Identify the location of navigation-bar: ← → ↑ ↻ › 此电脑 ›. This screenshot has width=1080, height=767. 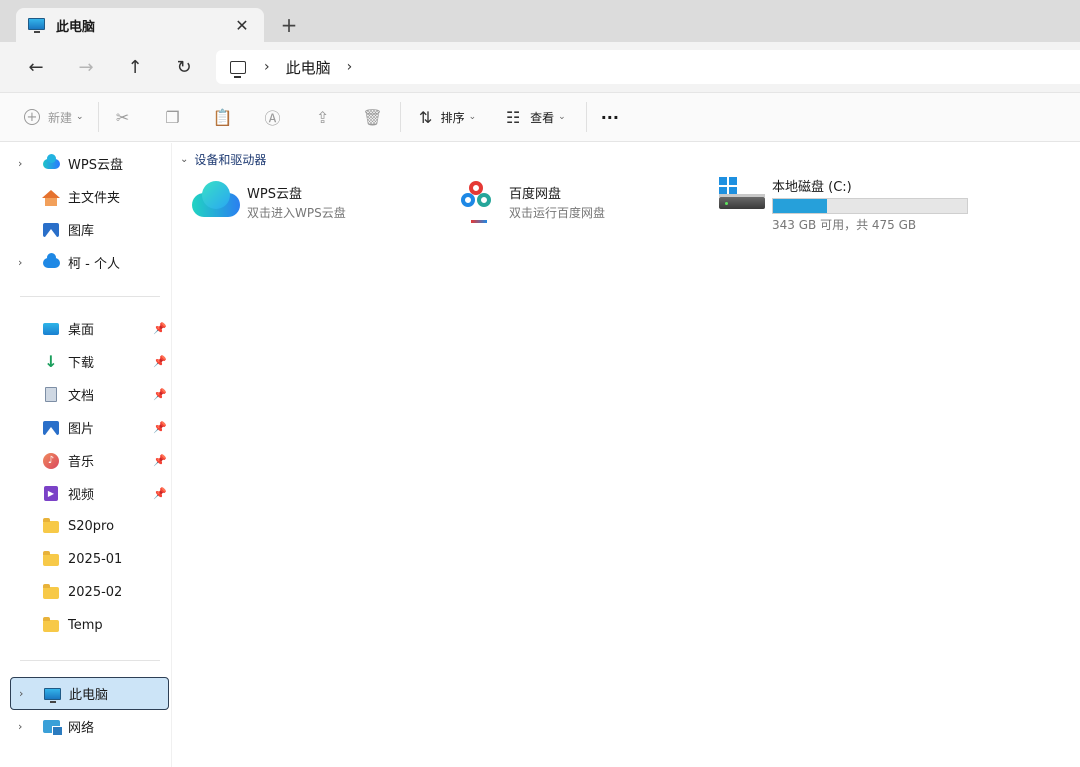
(540, 67).